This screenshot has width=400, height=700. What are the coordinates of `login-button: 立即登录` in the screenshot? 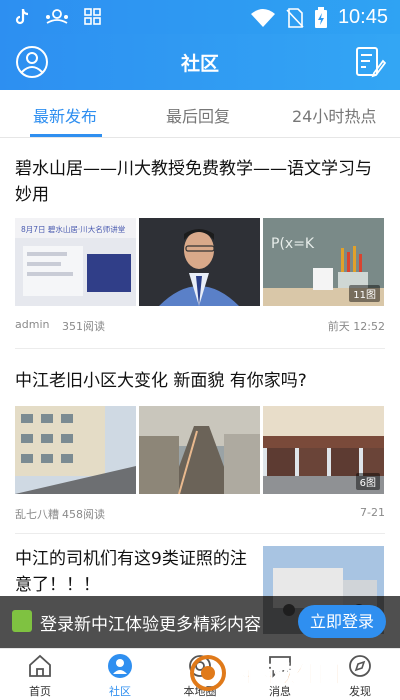 It's located at (342, 621).